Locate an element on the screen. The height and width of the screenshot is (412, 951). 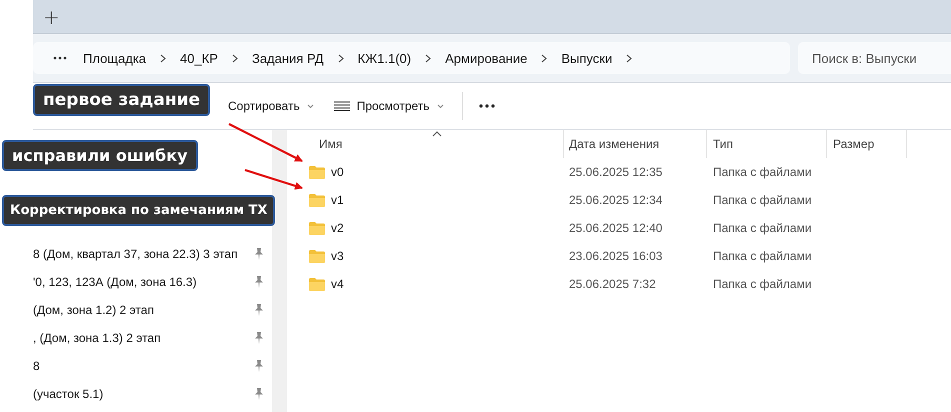
breadcrumb-item: Выпуски is located at coordinates (586, 58).